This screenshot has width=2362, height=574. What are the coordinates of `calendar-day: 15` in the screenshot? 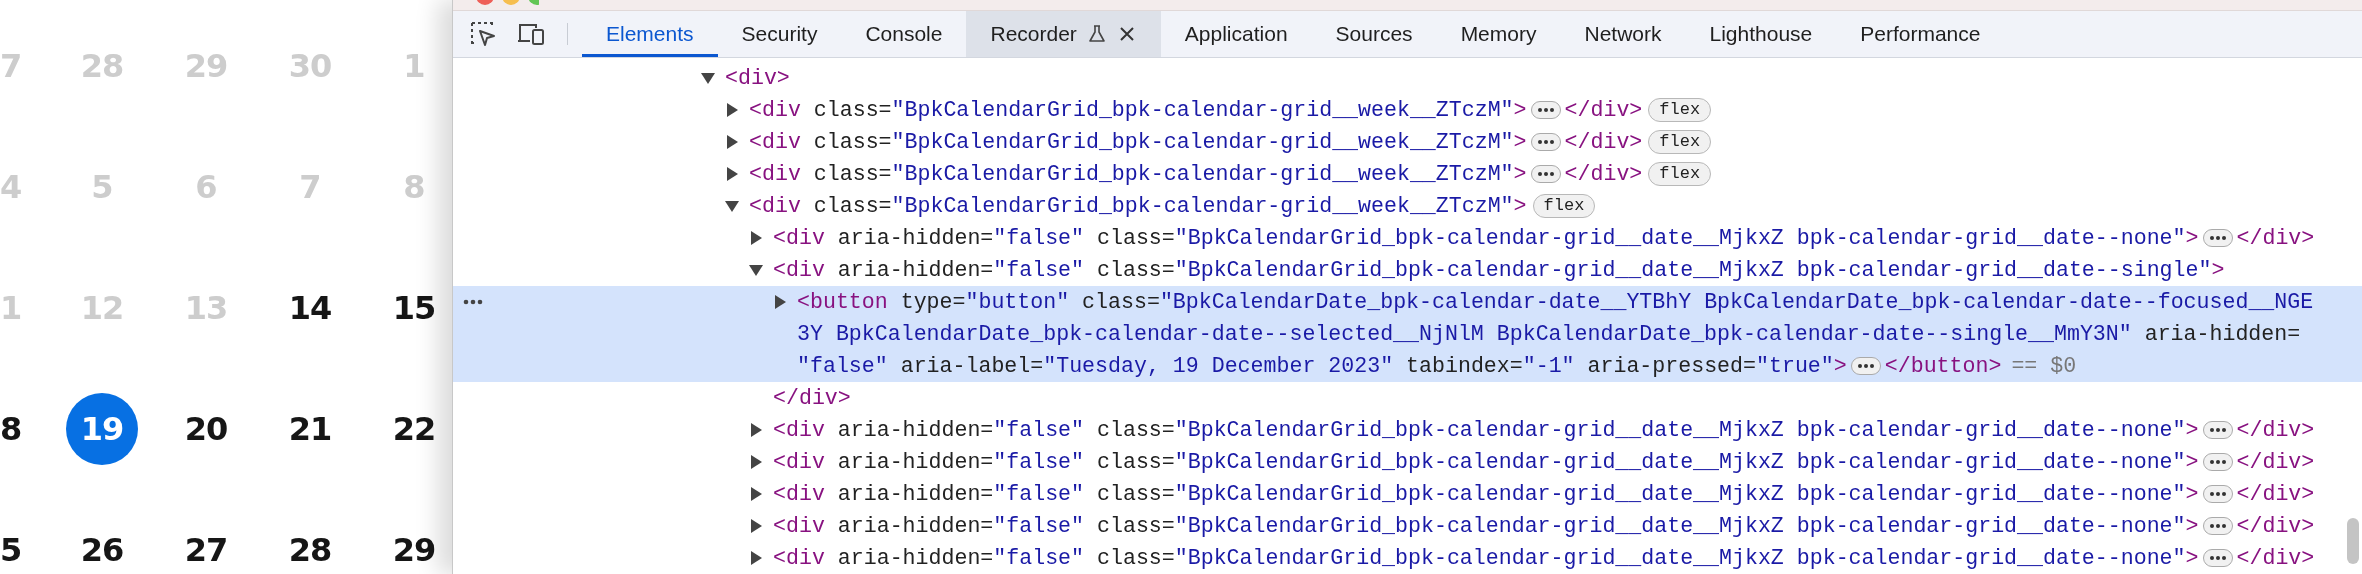 It's located at (414, 307).